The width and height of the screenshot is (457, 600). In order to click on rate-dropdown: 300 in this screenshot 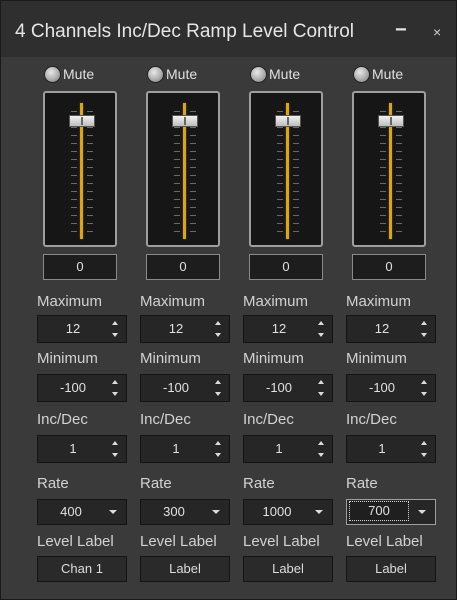, I will do `click(185, 512)`.